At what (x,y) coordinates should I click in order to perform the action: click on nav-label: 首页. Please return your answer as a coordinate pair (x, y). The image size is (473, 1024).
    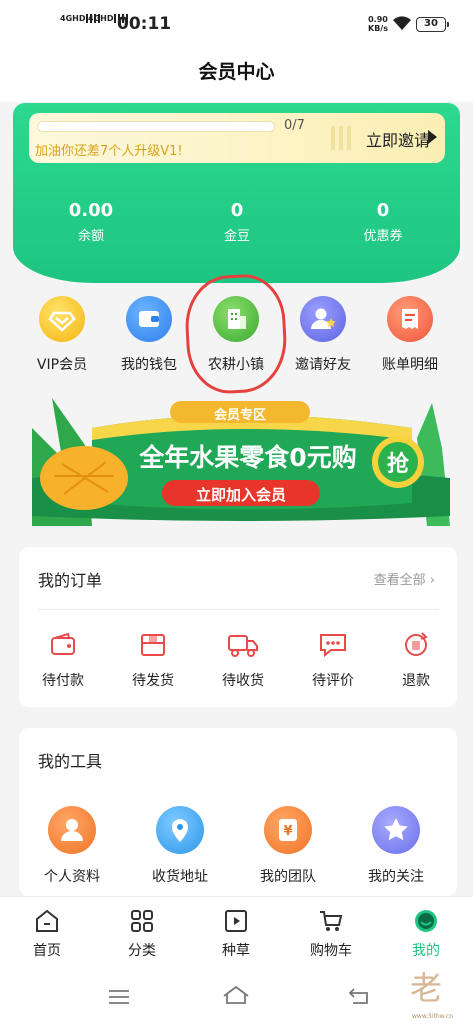
    Looking at the image, I should click on (47, 951).